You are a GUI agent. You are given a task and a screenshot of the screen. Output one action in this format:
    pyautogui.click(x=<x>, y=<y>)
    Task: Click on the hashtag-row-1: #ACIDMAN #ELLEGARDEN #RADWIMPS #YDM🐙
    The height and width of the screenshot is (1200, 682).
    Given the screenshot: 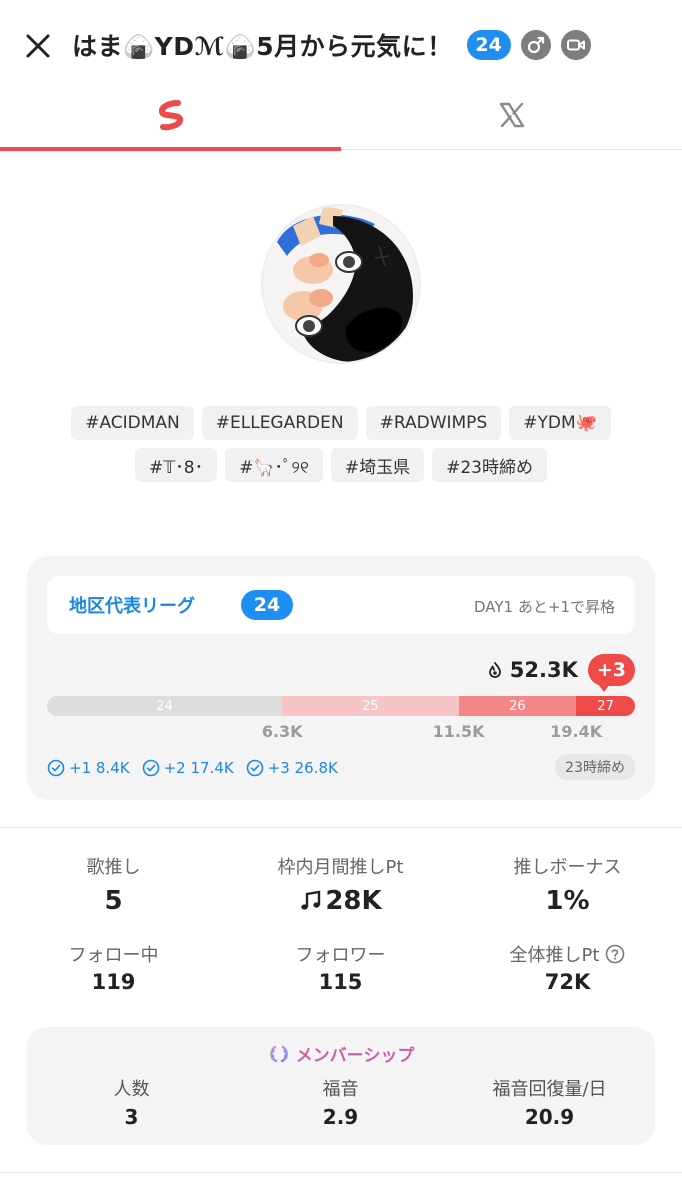 What is the action you would take?
    pyautogui.click(x=341, y=423)
    